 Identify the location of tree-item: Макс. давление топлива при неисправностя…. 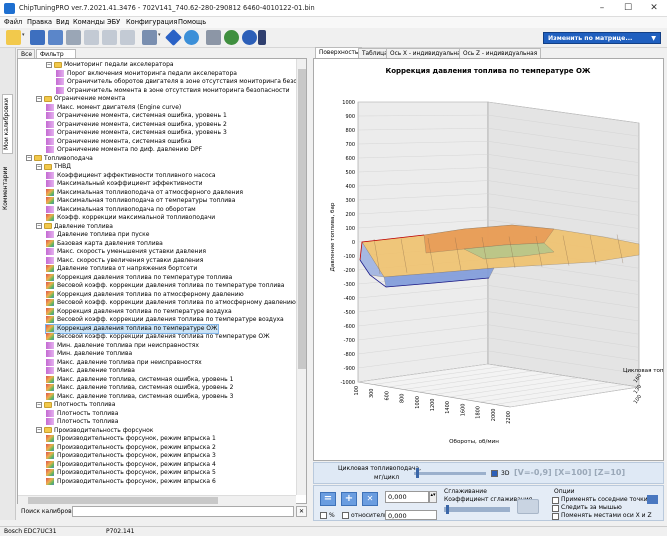
(124, 362).